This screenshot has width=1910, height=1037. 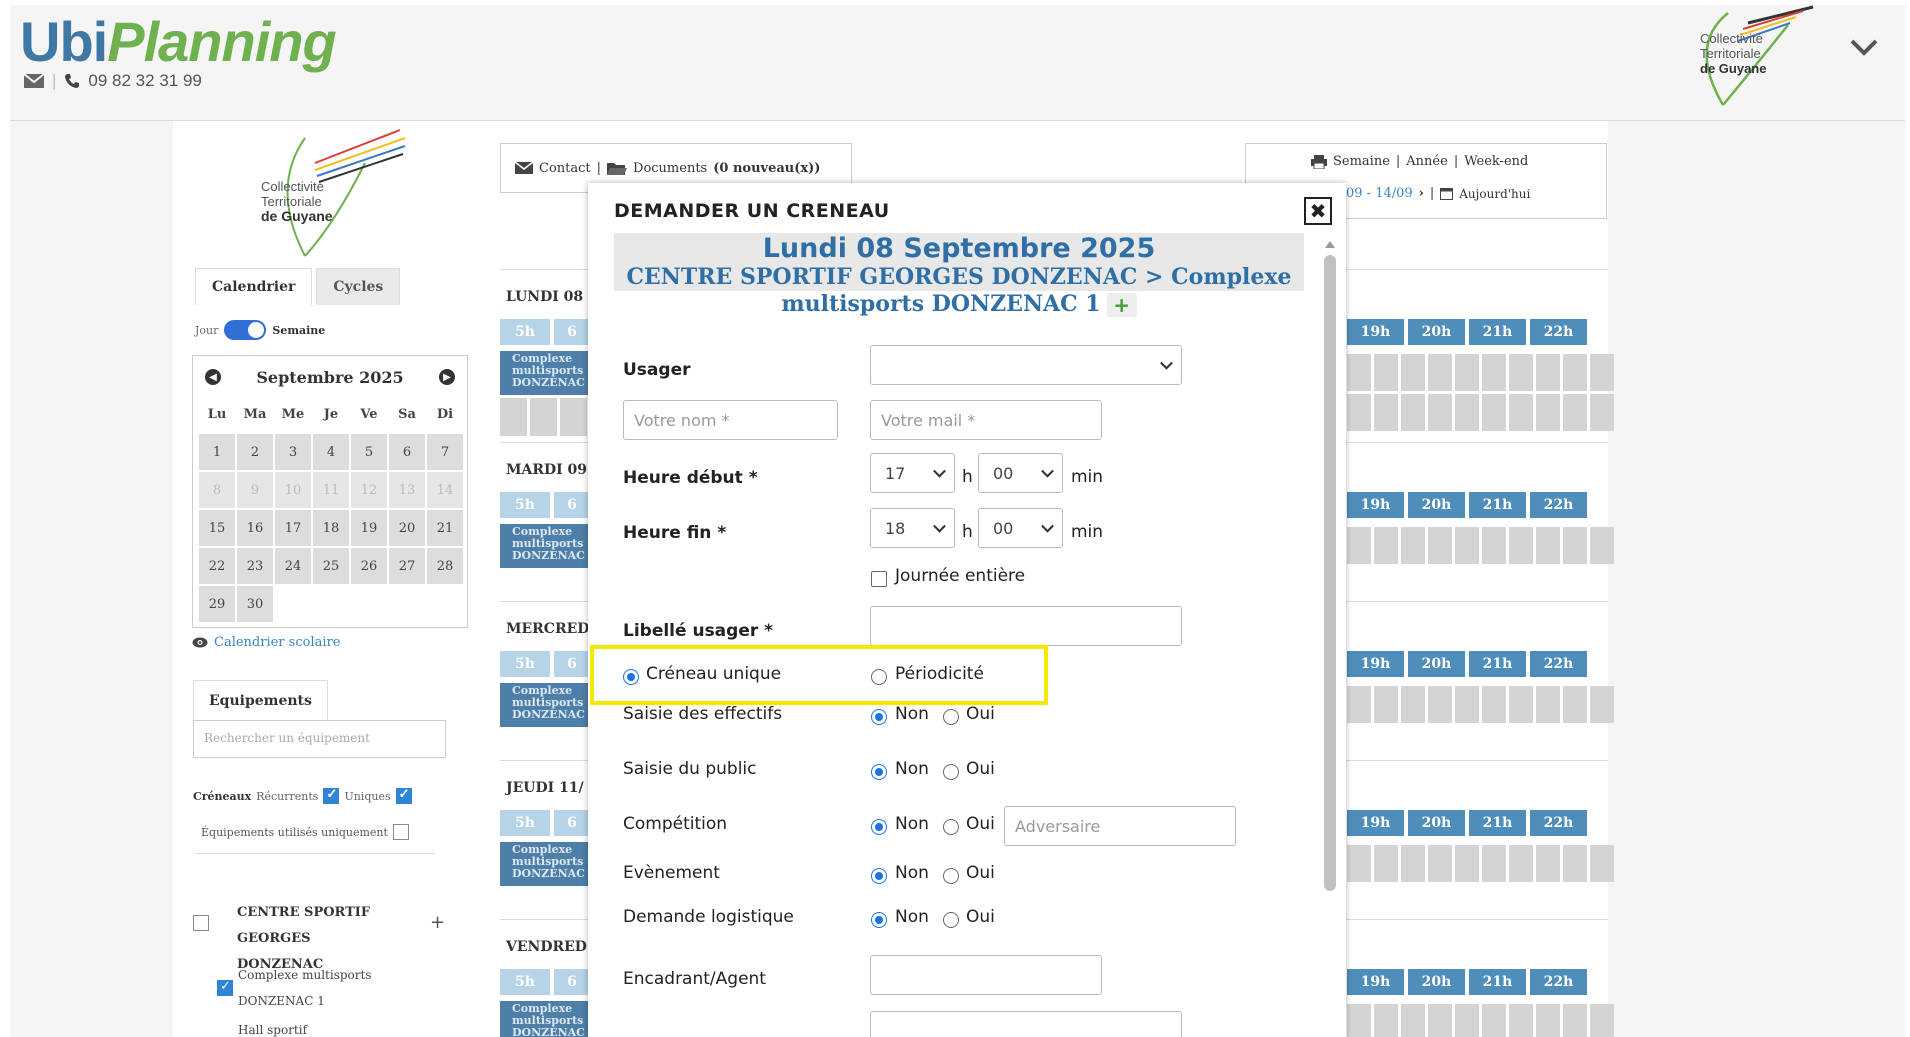 What do you see at coordinates (266, 642) in the screenshot?
I see `school-calendar-link: Calendrier scolaire` at bounding box center [266, 642].